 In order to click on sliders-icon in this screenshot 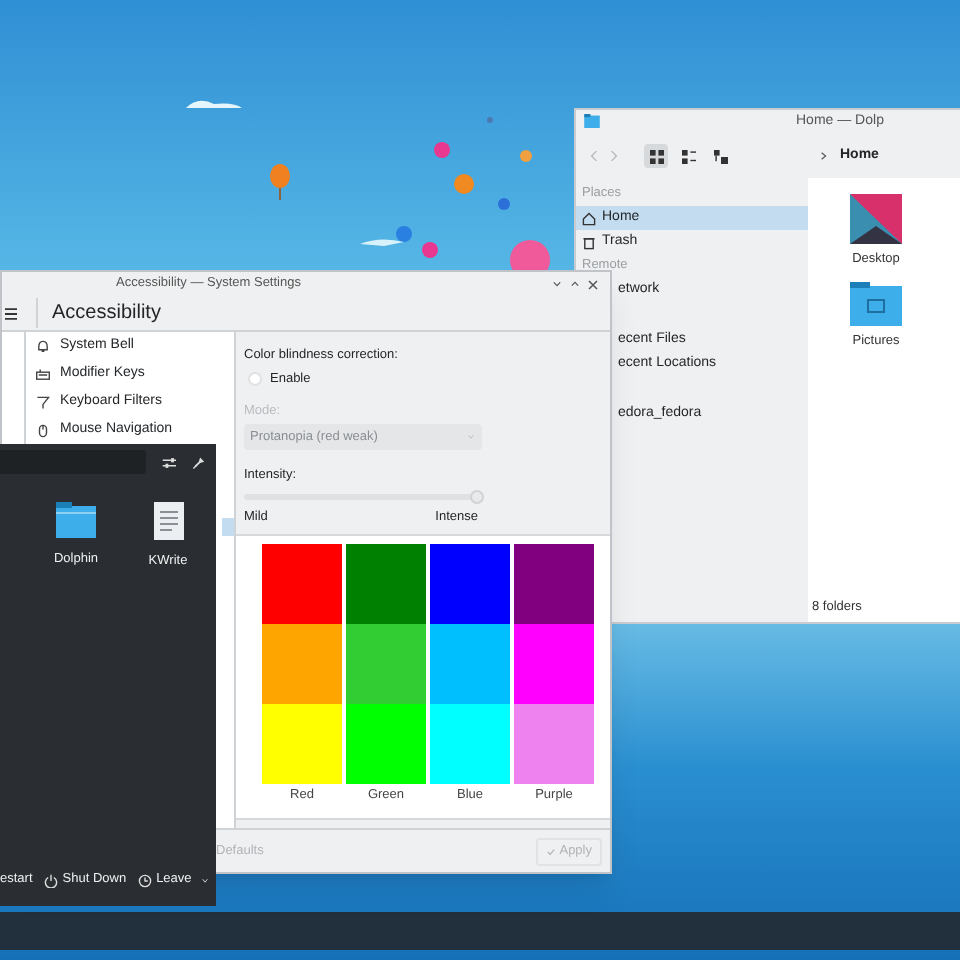, I will do `click(169, 462)`.